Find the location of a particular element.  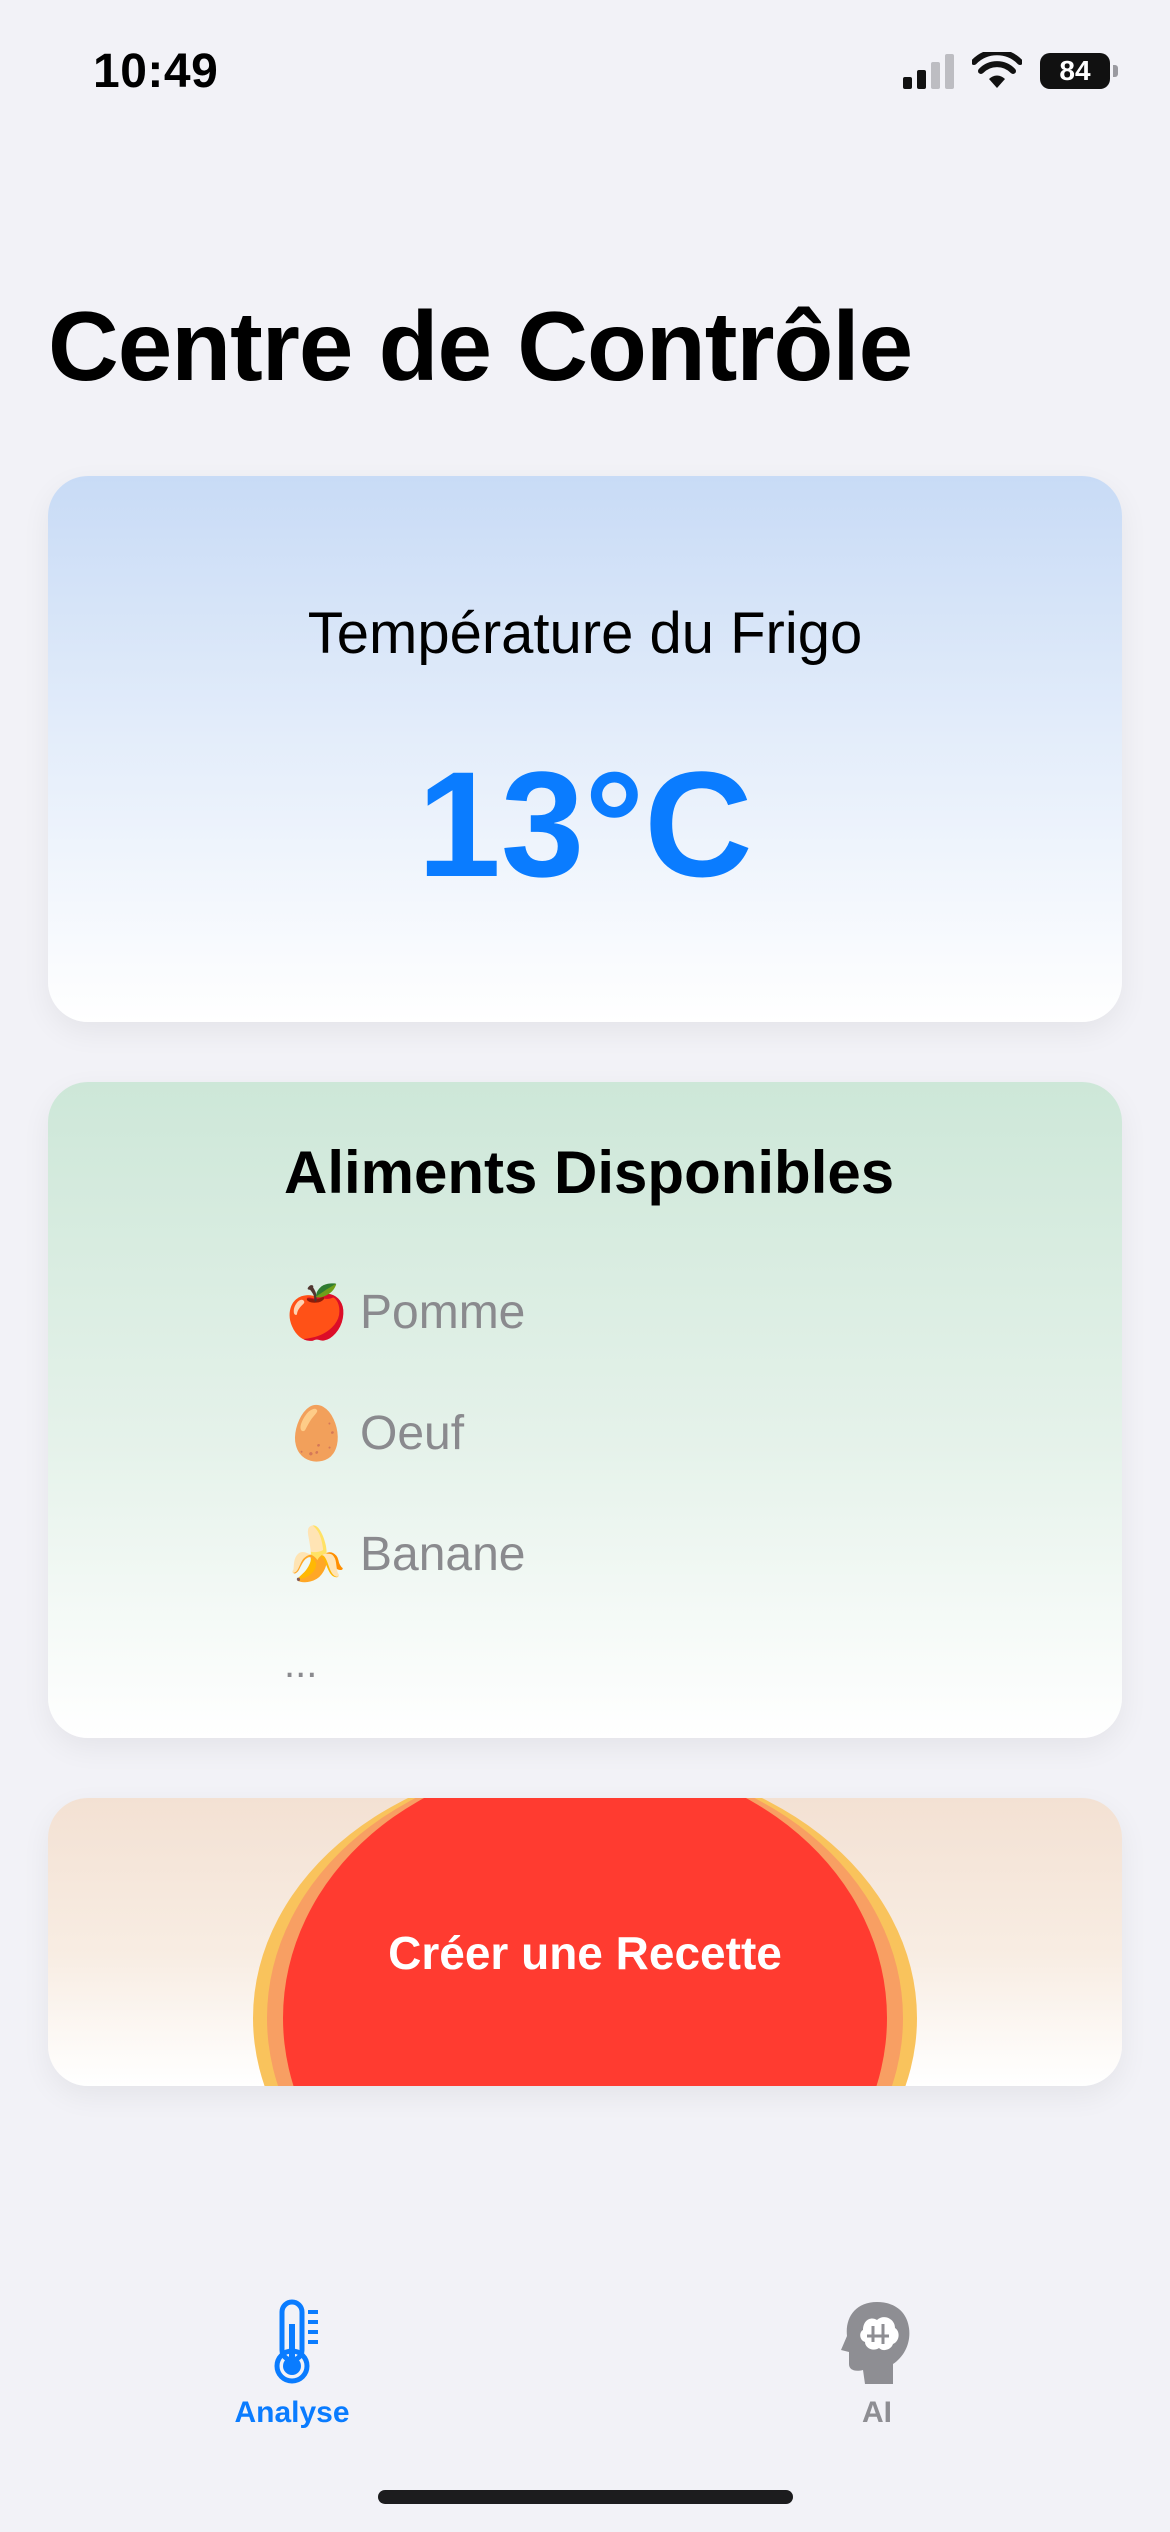

recipe-card: Créer une Recette is located at coordinates (585, 1942).